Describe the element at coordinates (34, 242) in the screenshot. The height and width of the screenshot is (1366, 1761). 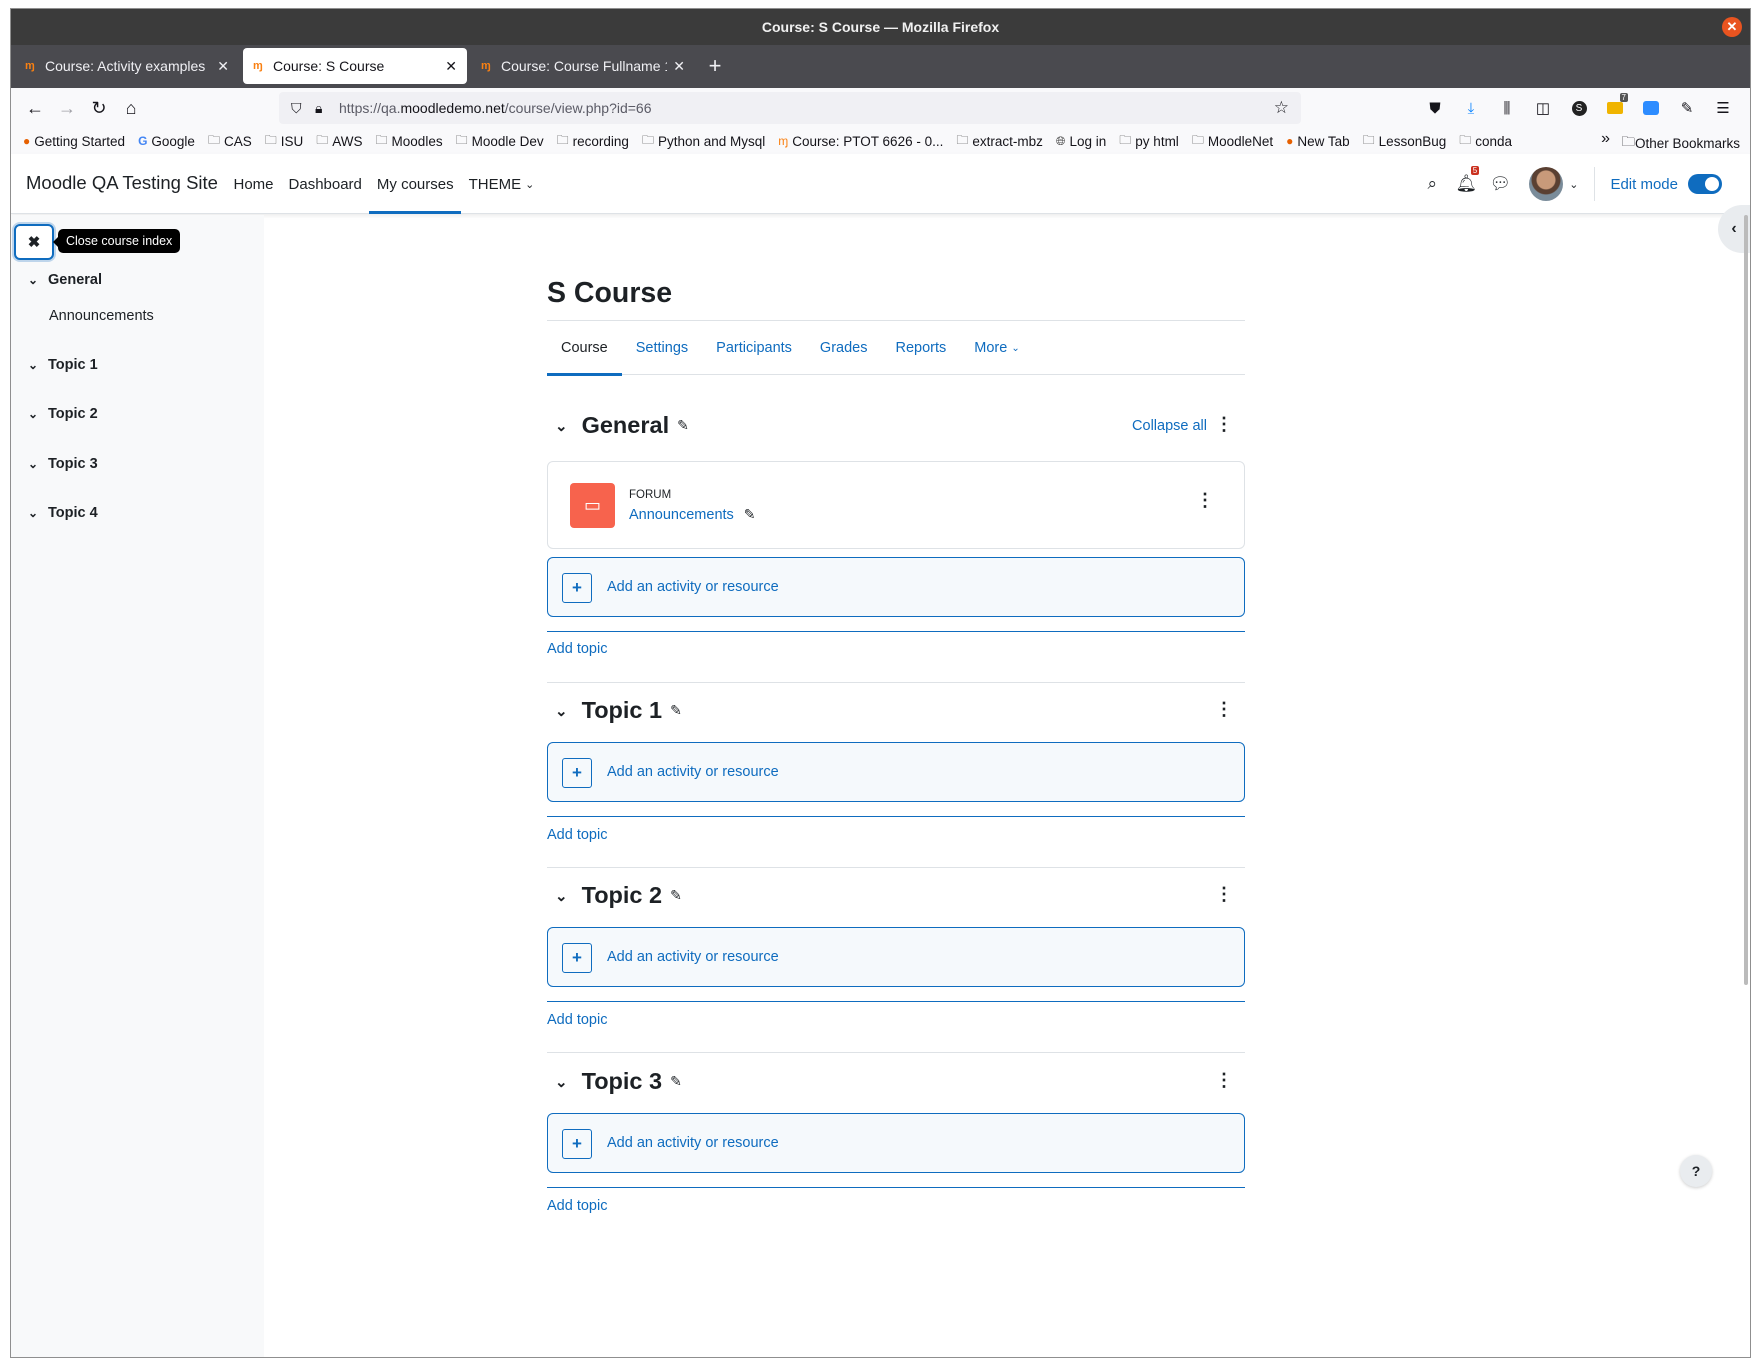
I see `close-course-index-button: ✖` at that location.